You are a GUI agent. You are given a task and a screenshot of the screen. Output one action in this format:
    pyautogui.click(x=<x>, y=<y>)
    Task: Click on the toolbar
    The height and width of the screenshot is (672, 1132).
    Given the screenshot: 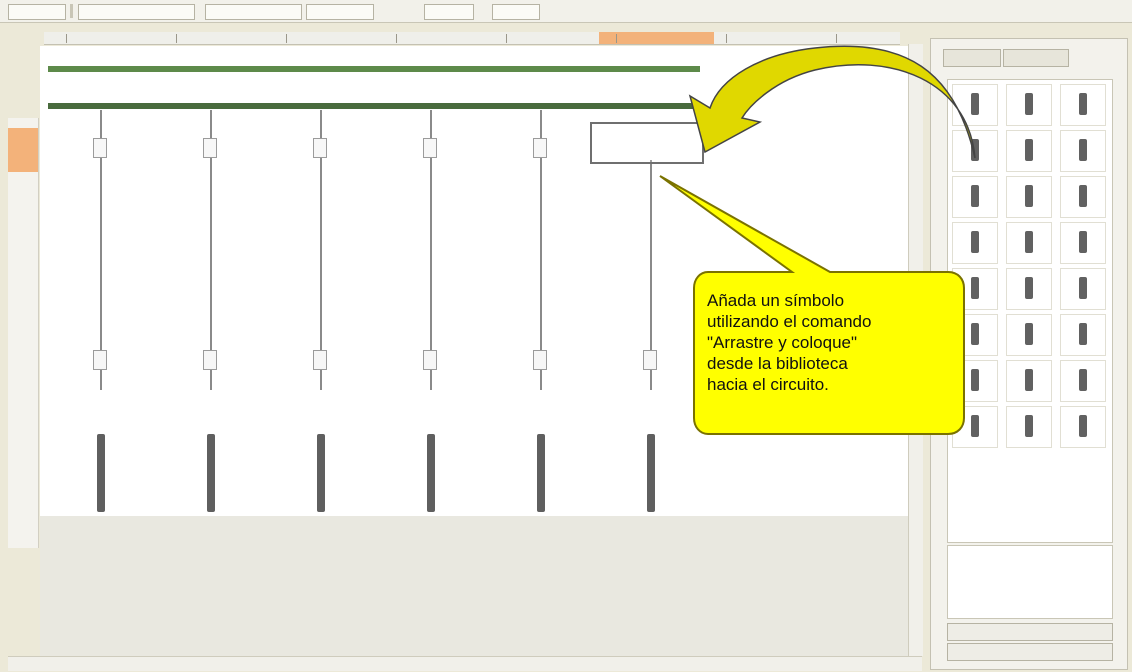 What is the action you would take?
    pyautogui.click(x=566, y=11)
    